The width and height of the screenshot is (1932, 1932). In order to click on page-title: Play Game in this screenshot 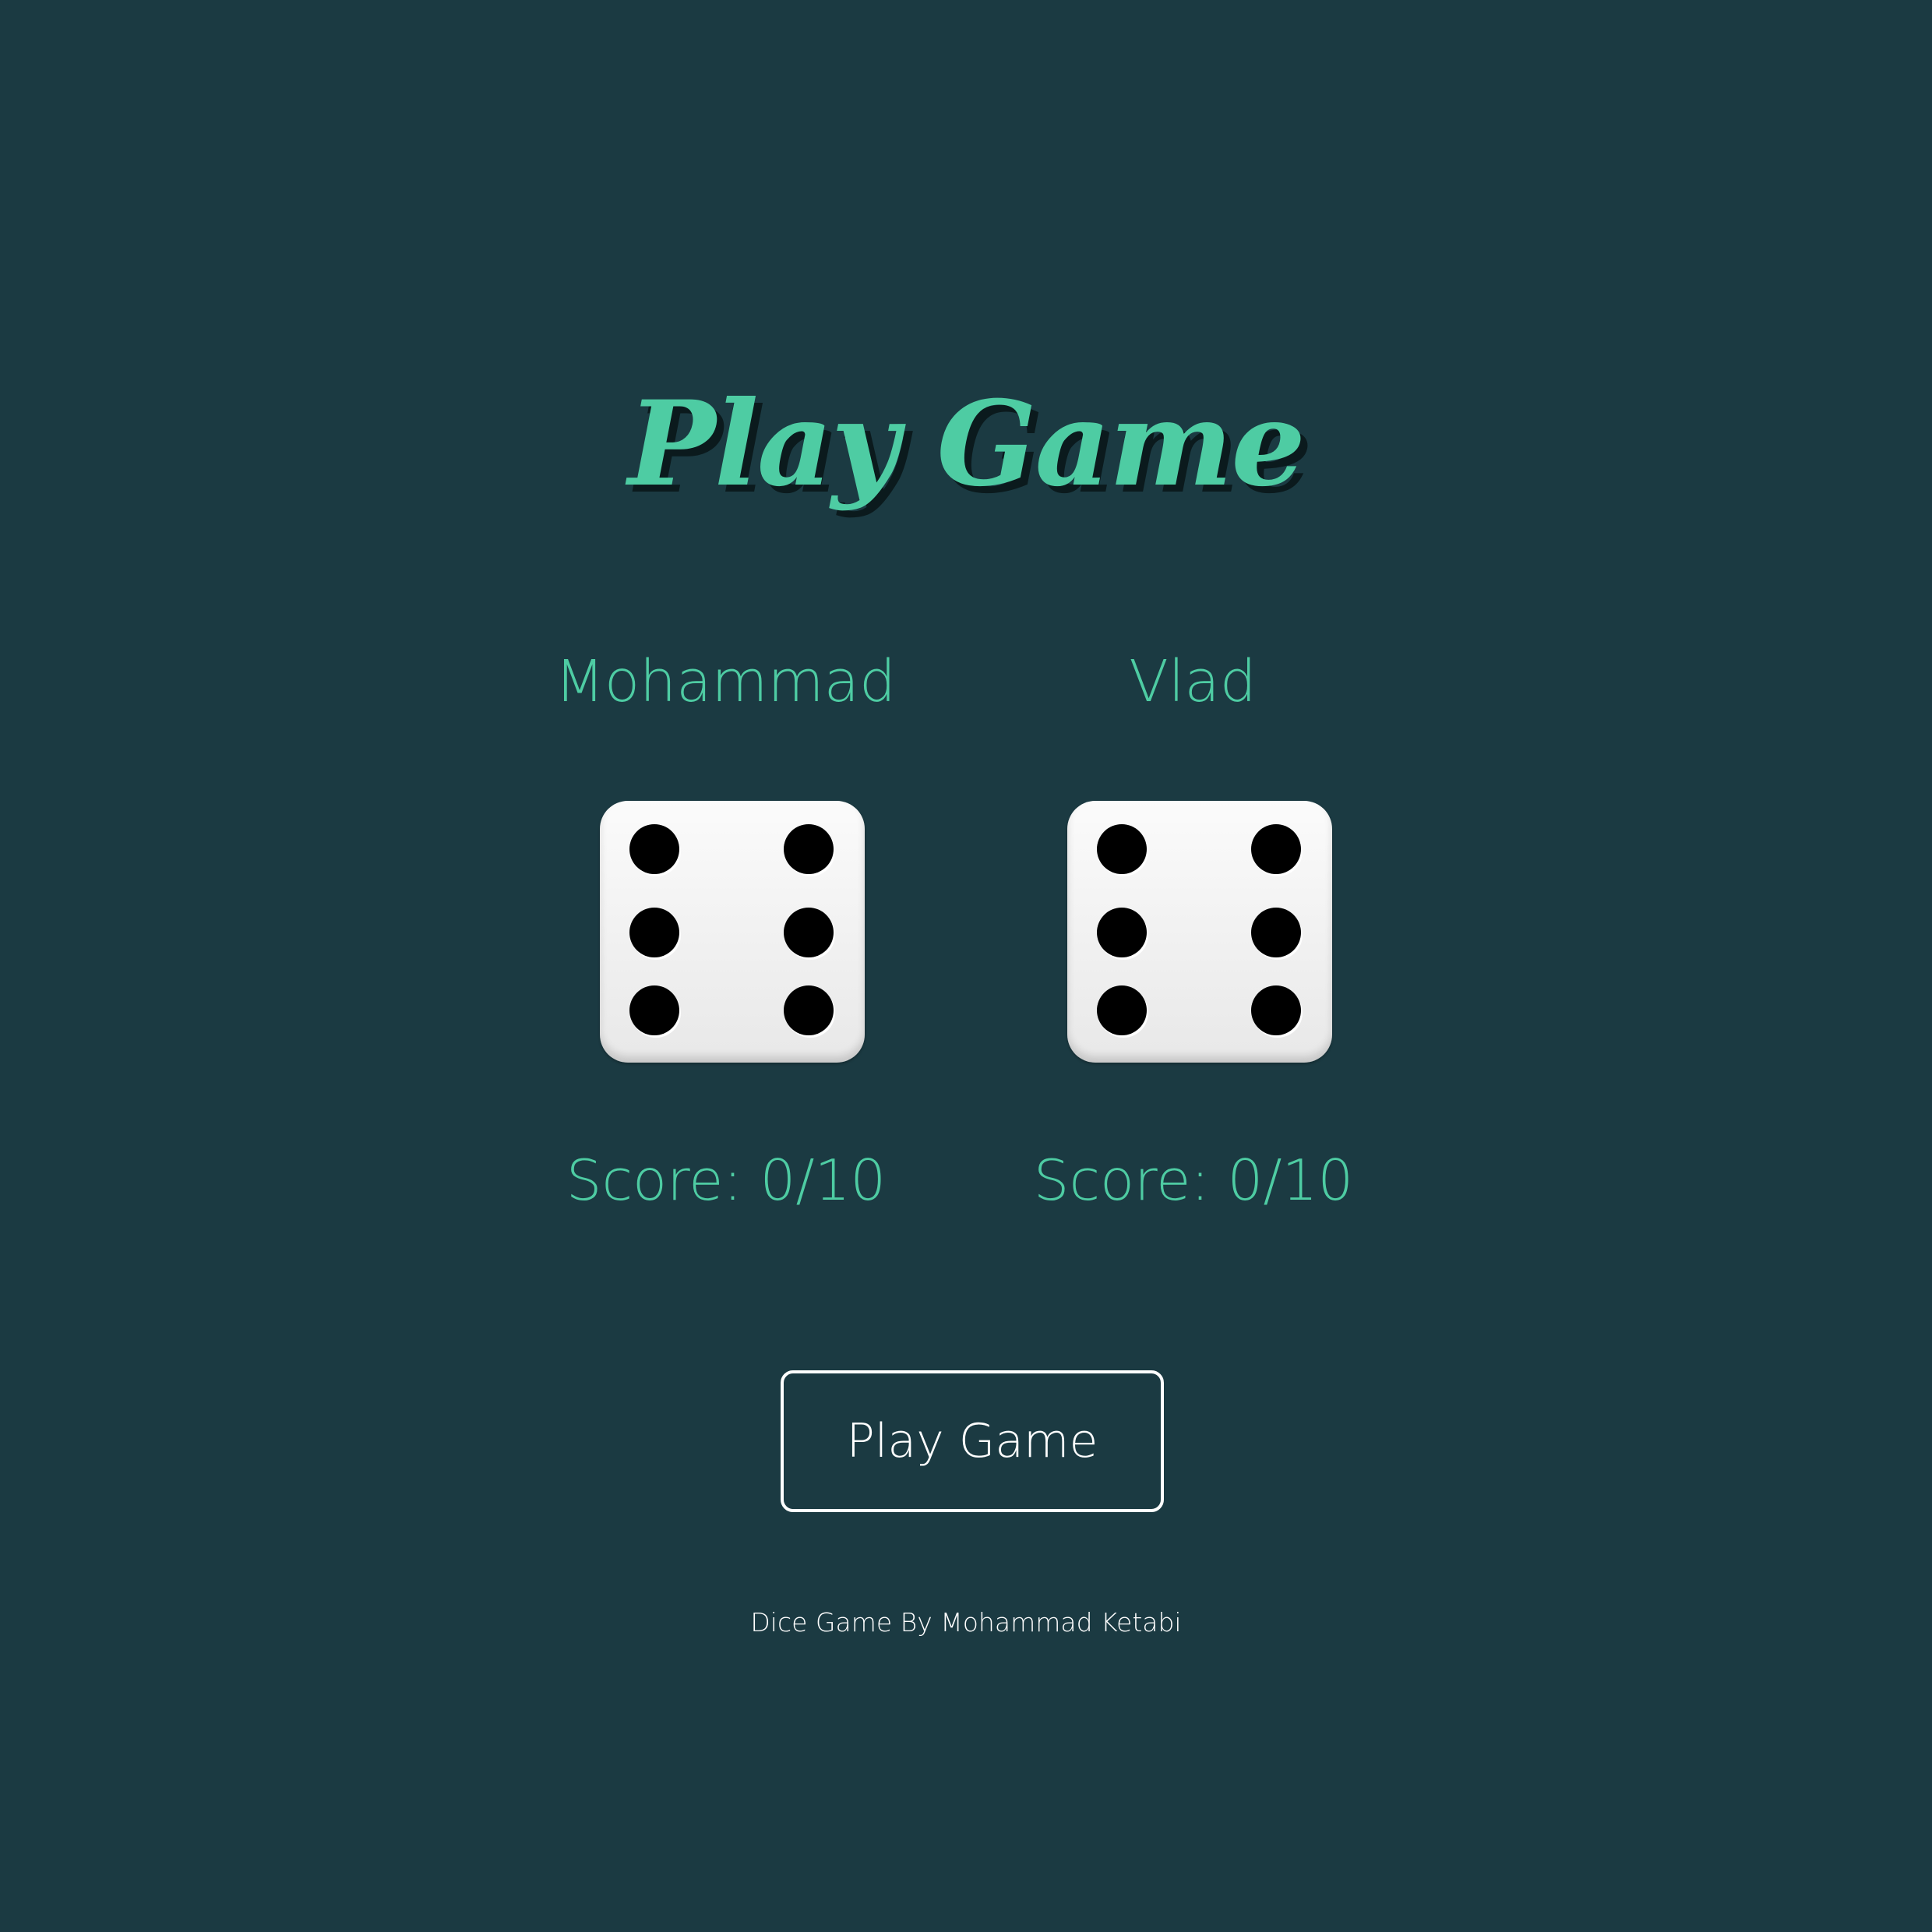, I will do `click(967, 444)`.